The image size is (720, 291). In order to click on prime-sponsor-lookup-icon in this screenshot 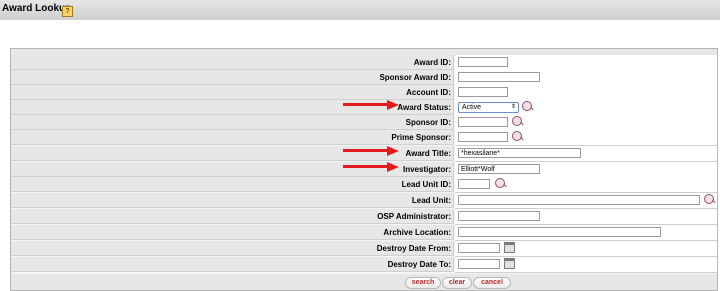, I will do `click(517, 136)`.